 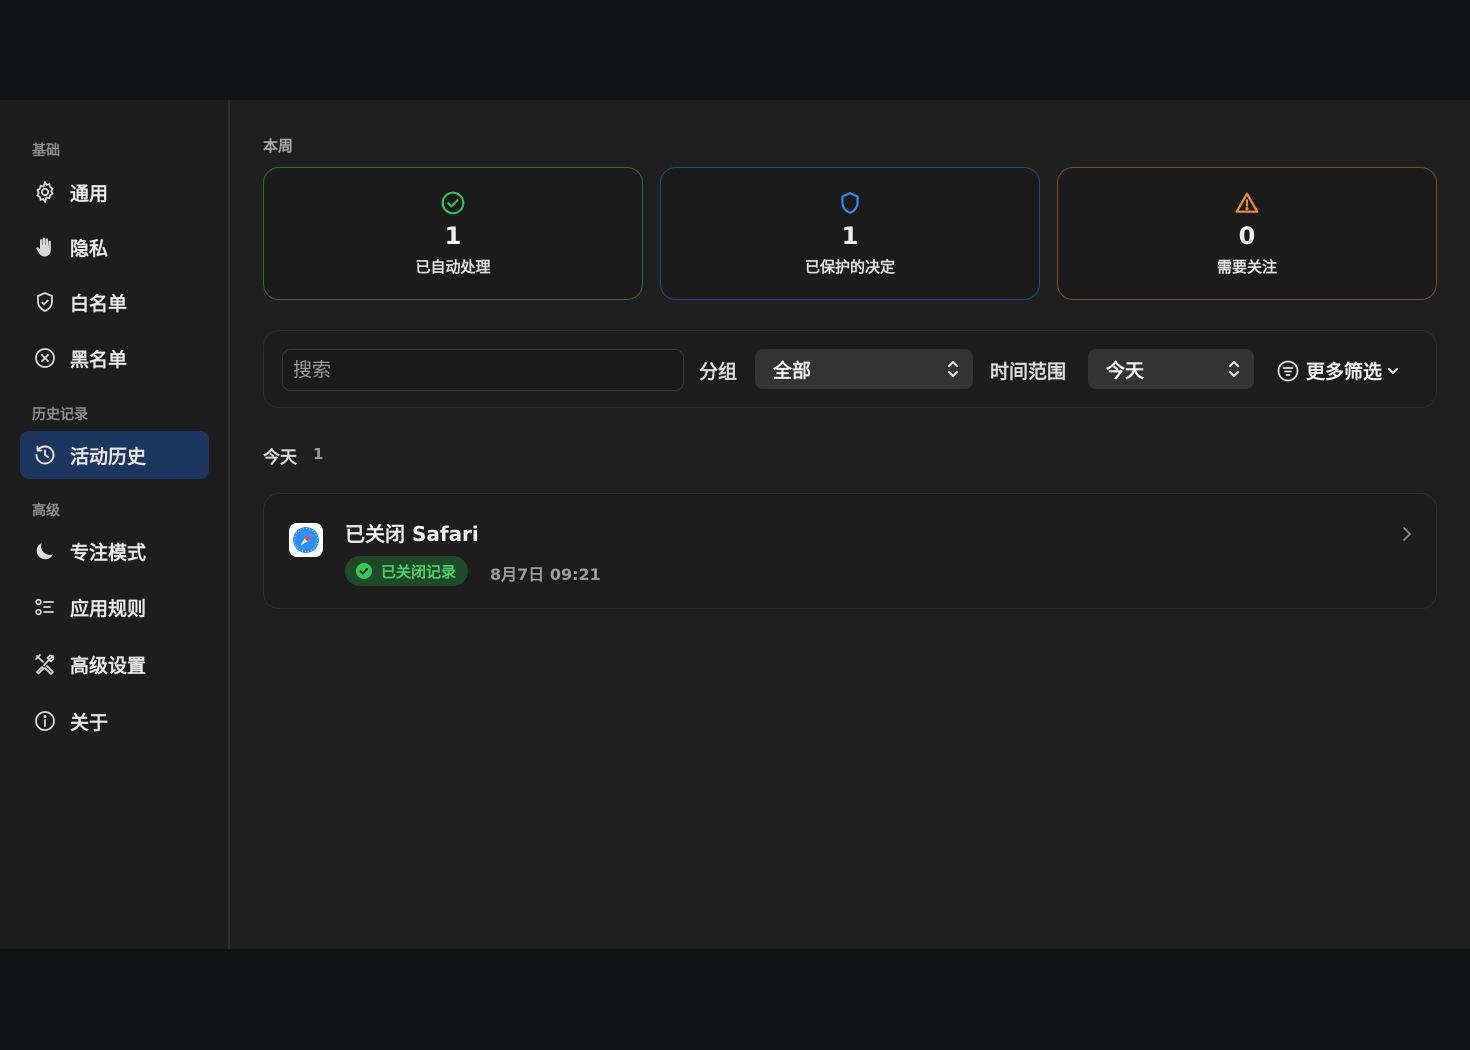 What do you see at coordinates (278, 146) in the screenshot?
I see `week-label: 本周` at bounding box center [278, 146].